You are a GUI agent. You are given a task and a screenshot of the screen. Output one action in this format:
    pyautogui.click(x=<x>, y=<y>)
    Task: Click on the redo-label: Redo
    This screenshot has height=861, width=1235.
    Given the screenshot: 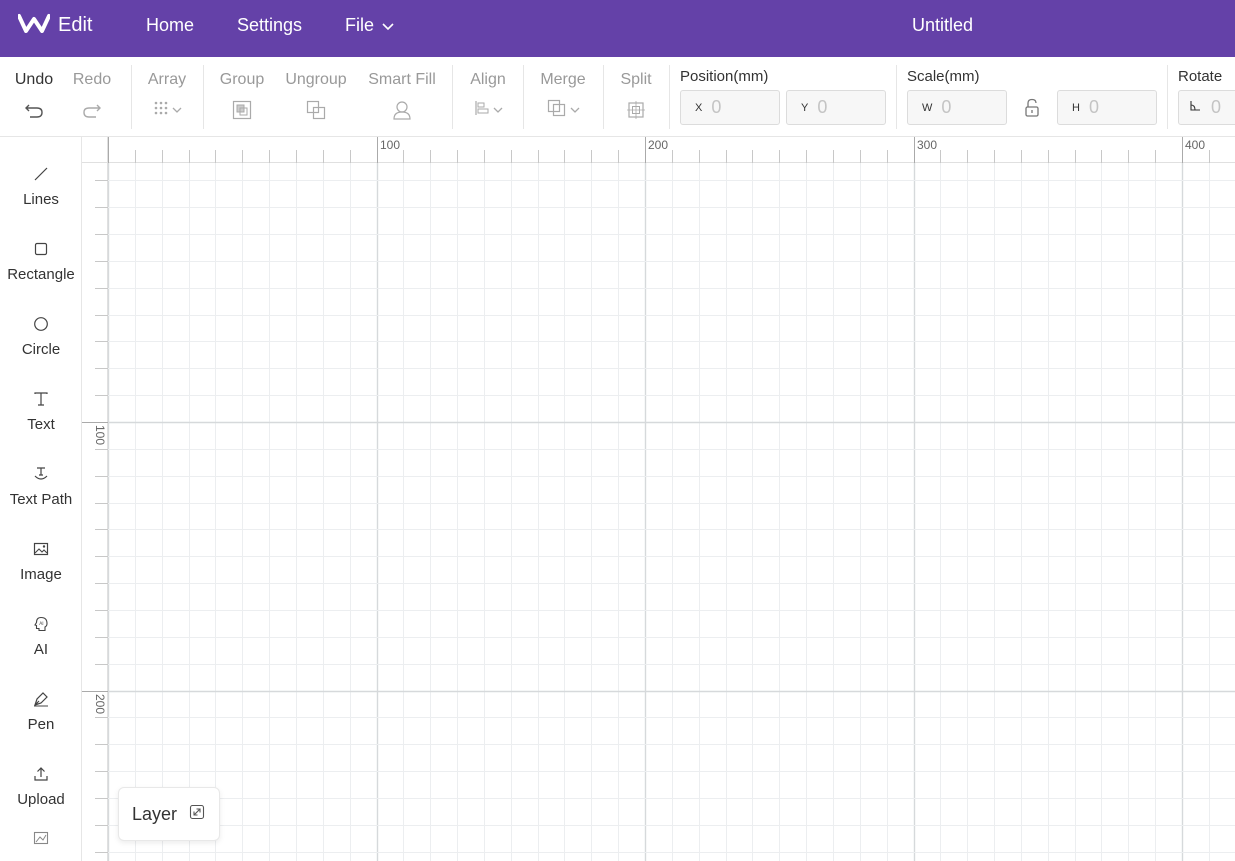 What is the action you would take?
    pyautogui.click(x=92, y=79)
    